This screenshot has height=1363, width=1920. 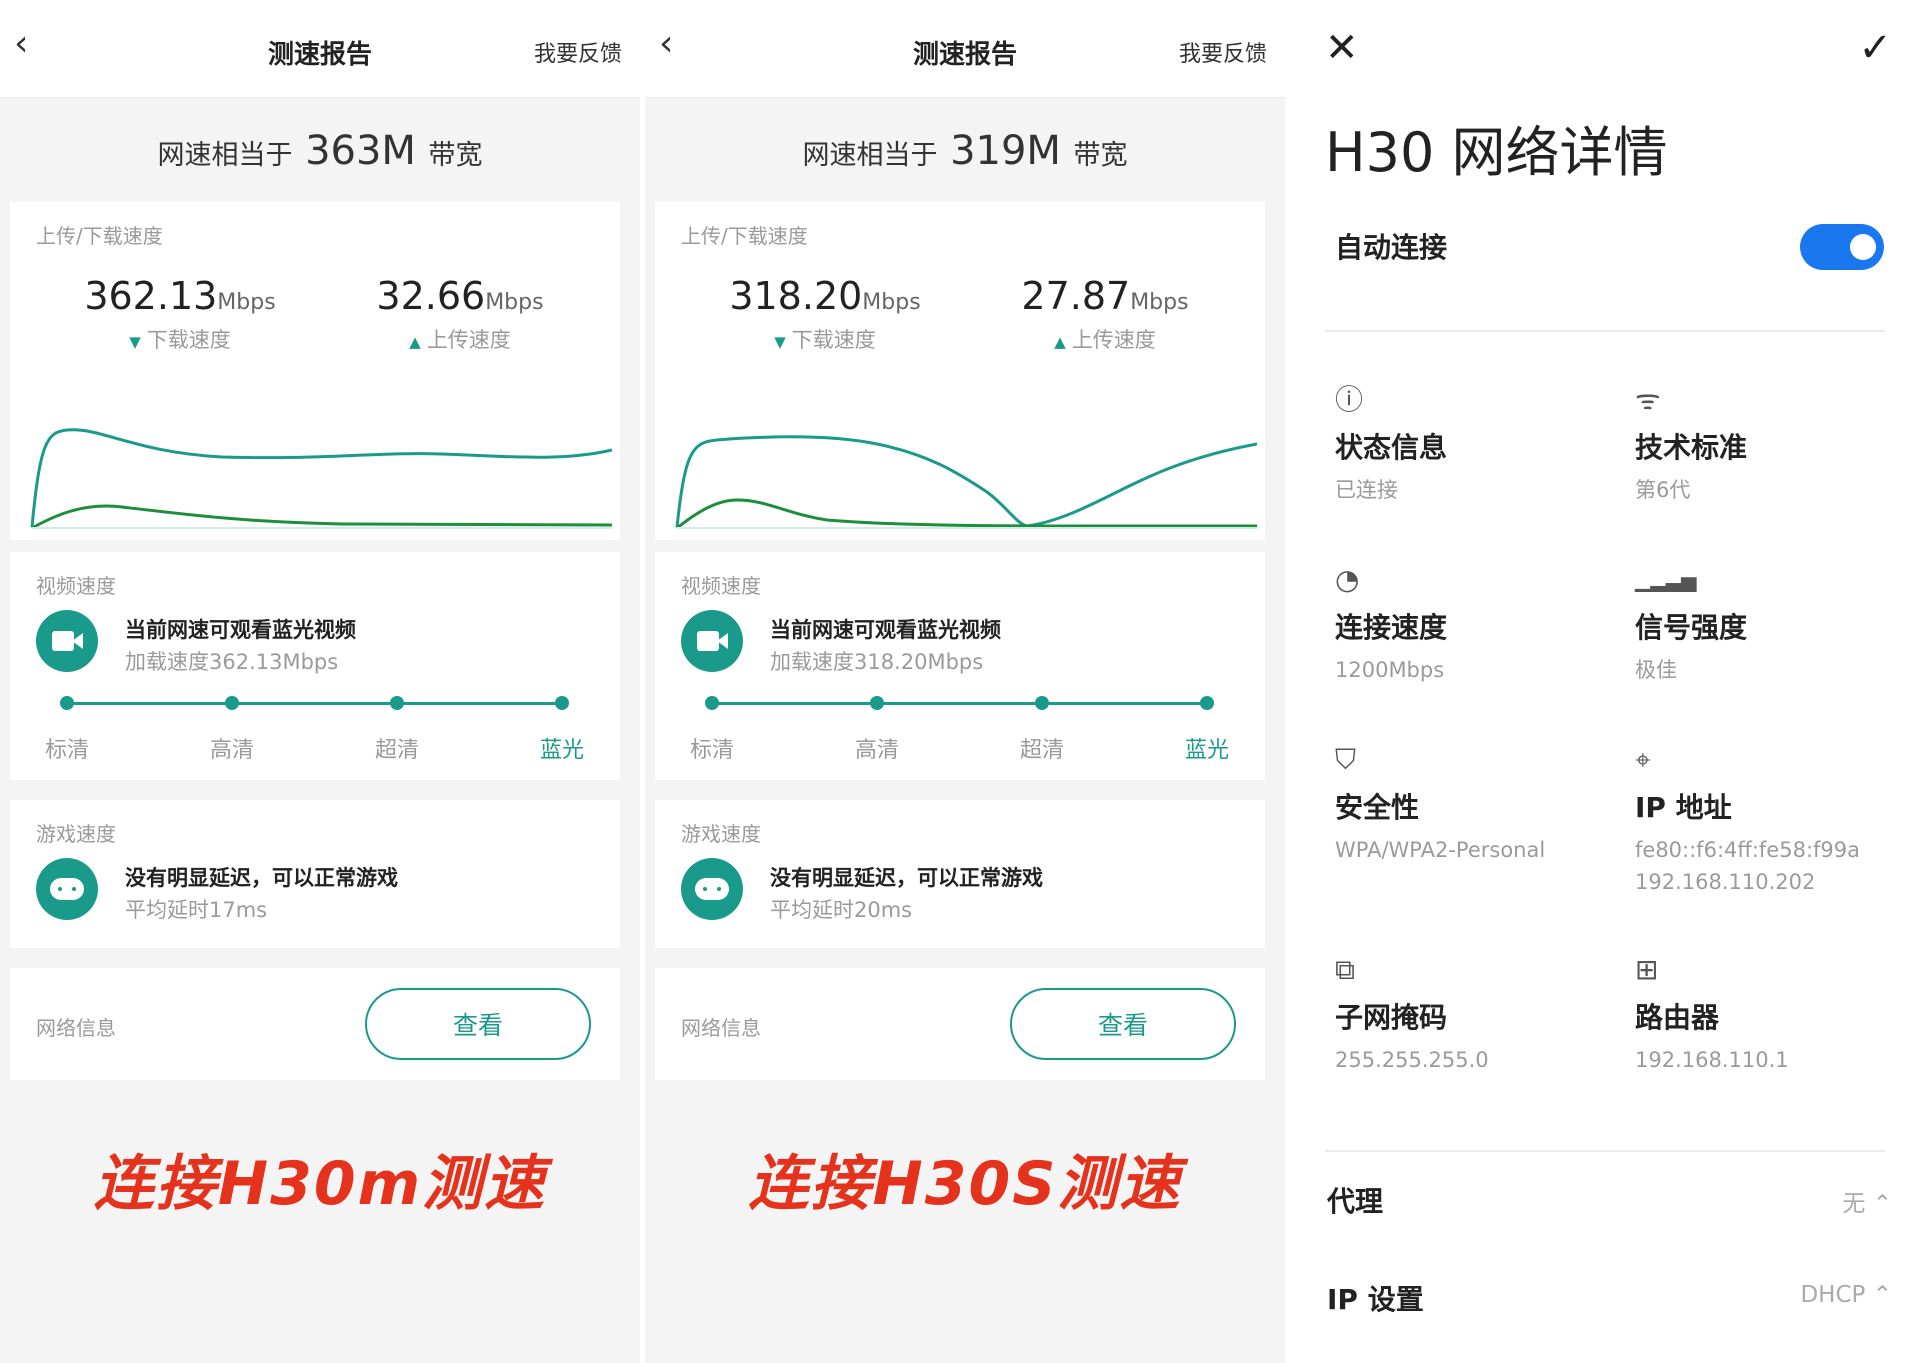 I want to click on download-value: 362.13, so click(x=151, y=296).